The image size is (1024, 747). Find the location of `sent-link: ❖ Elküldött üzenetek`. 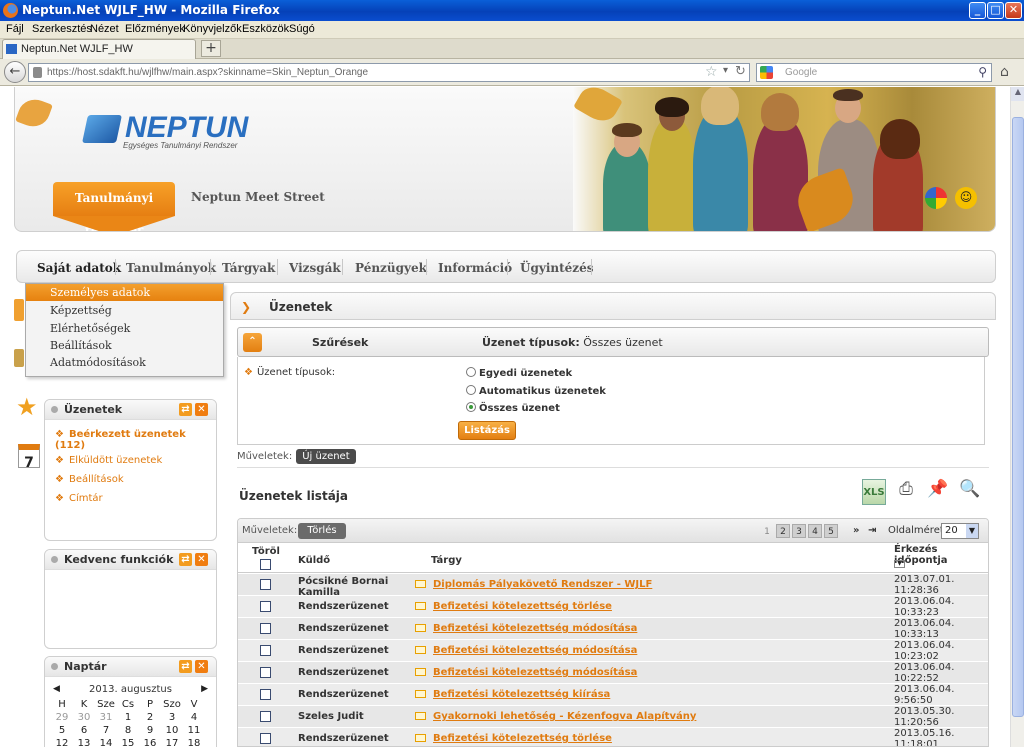

sent-link: ❖ Elküldött üzenetek is located at coordinates (108, 460).